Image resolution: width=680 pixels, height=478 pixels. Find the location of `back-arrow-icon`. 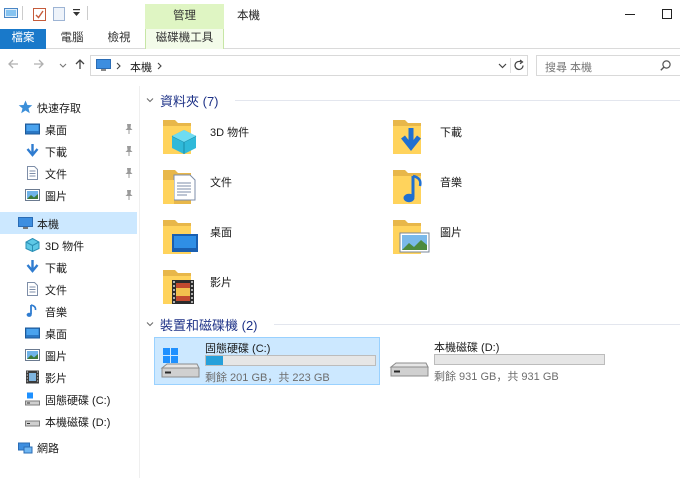

back-arrow-icon is located at coordinates (13, 64).